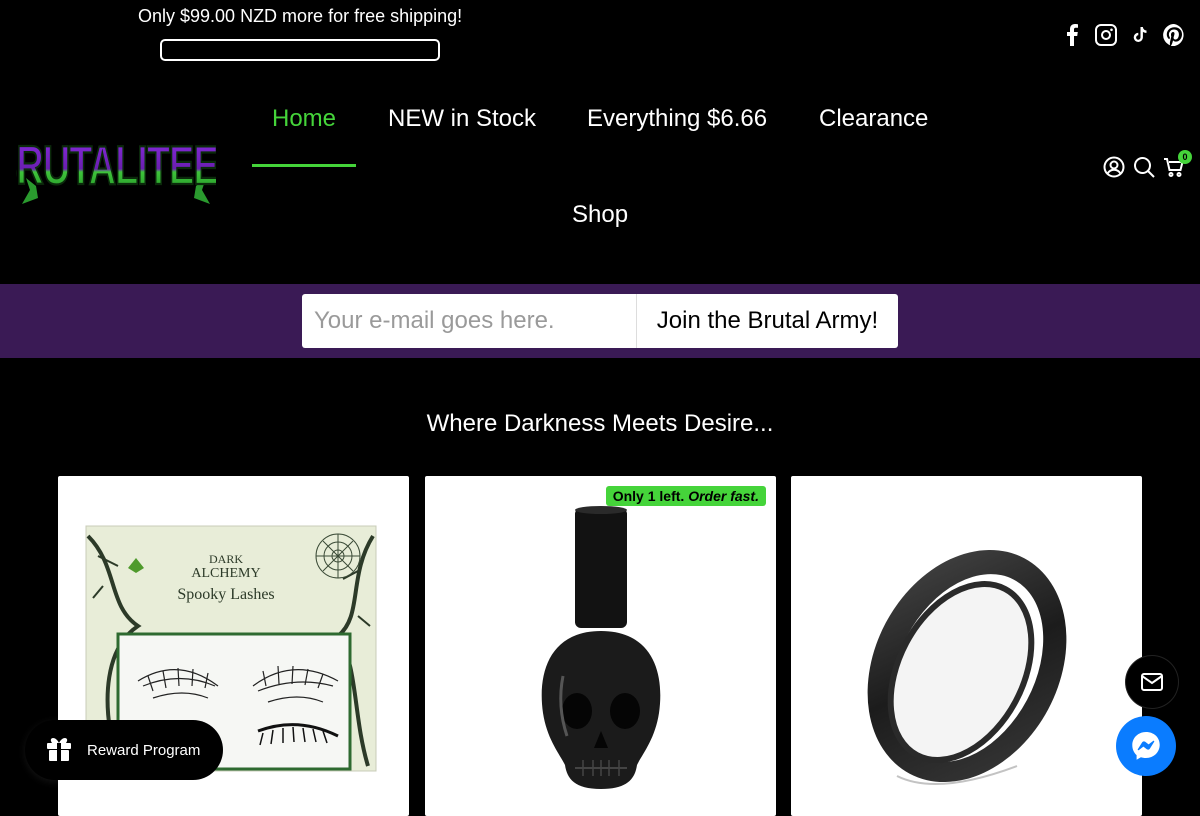 Image resolution: width=1200 pixels, height=816 pixels. I want to click on low-stock-badge: Only 1 left. Order fast., so click(685, 496).